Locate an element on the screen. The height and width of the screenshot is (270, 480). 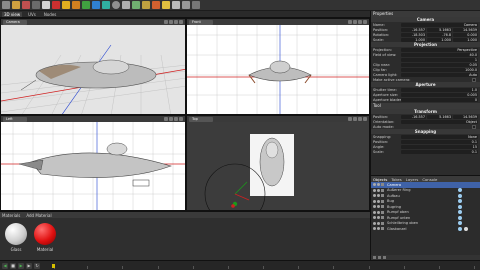
rotation-z-field: 0.000 is located at coordinates (465, 34).